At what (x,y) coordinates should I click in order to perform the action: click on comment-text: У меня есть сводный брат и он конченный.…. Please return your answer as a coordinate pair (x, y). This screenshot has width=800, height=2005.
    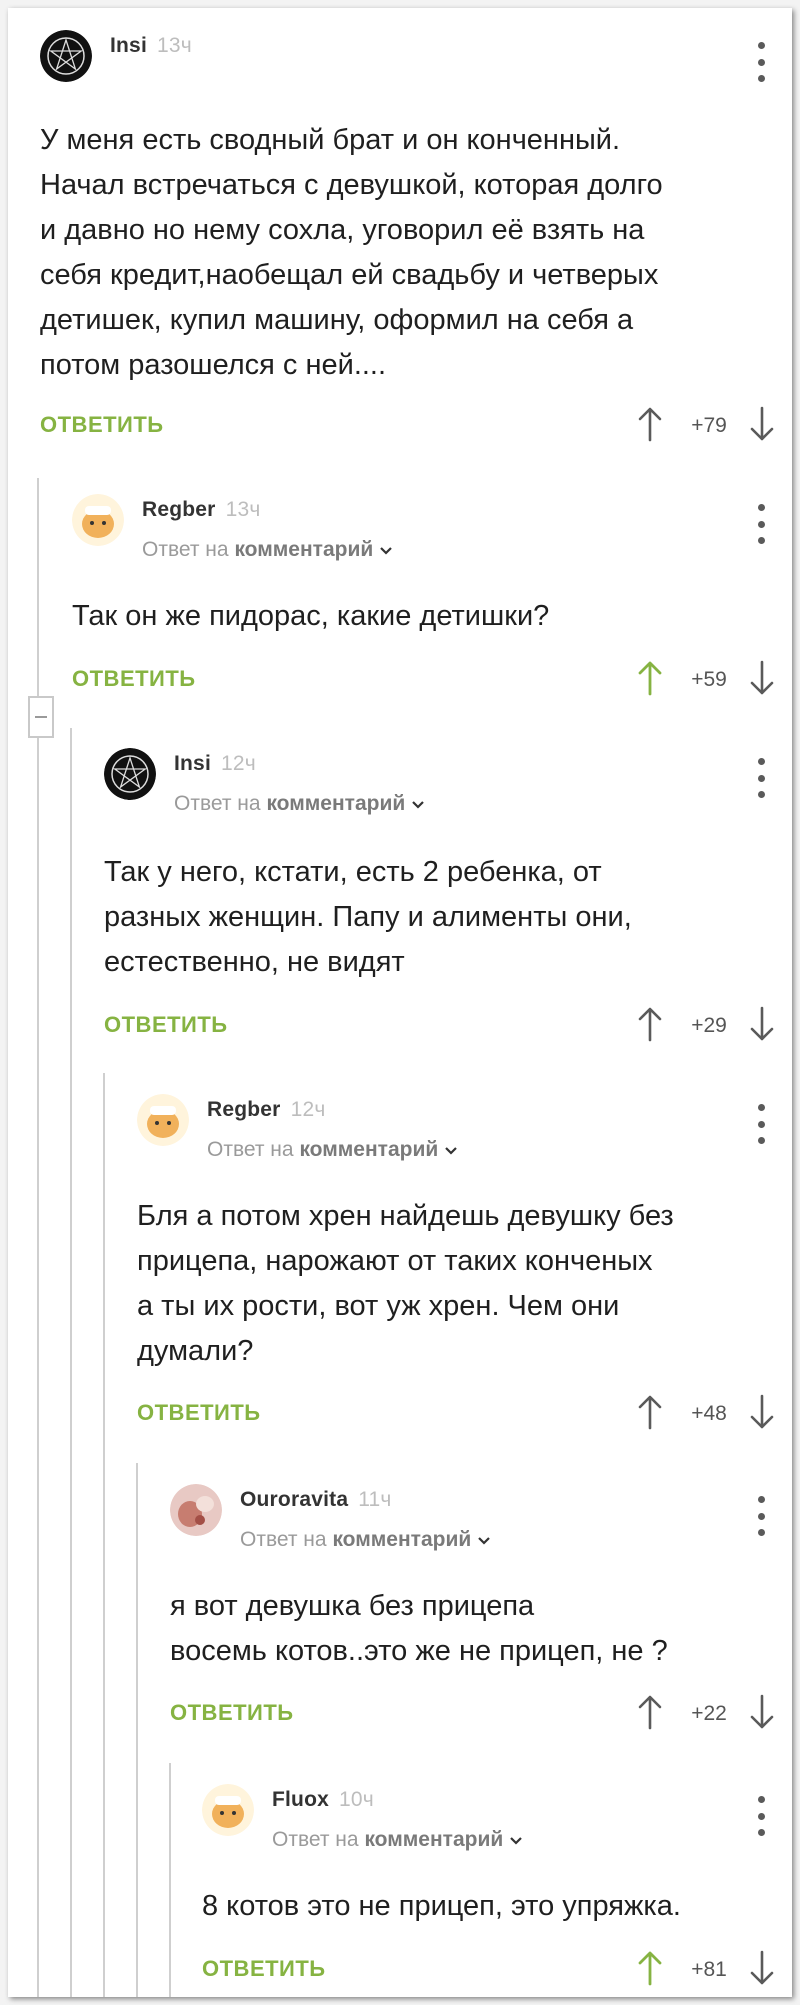
    Looking at the image, I should click on (351, 252).